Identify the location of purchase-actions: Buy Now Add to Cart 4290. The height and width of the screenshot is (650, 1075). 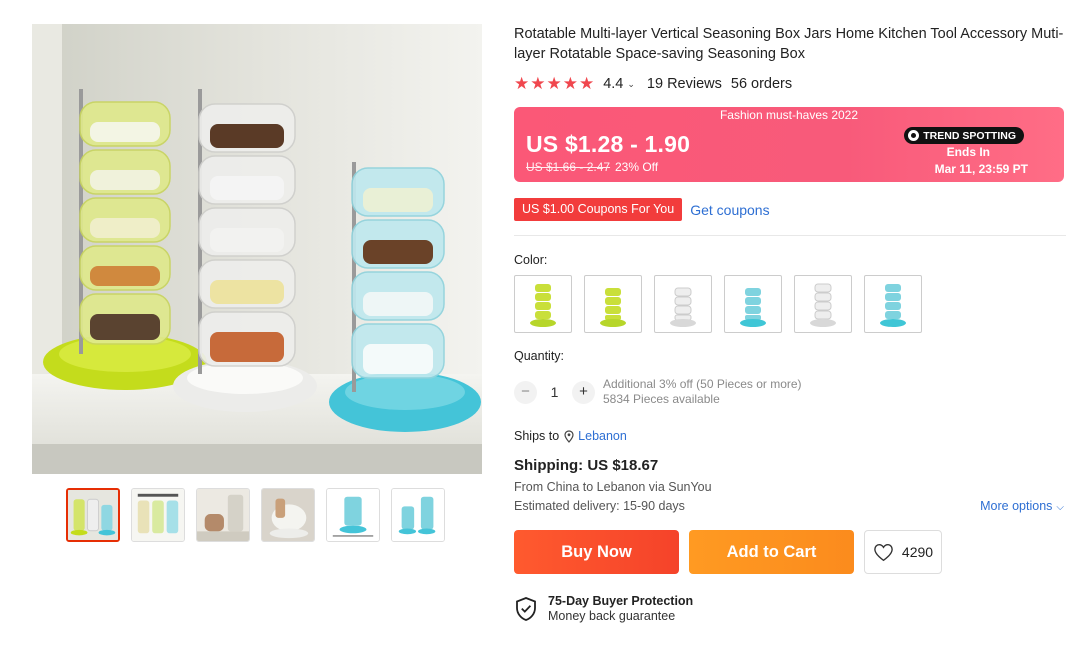
(790, 552).